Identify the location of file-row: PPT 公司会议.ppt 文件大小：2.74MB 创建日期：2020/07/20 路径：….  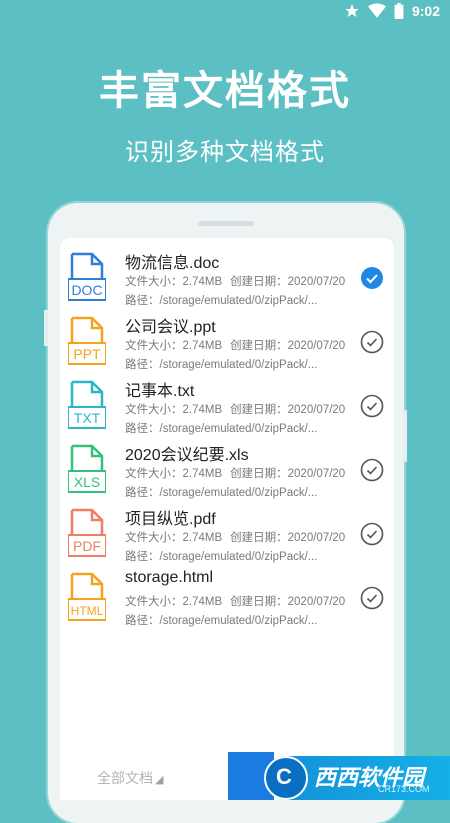
(227, 344).